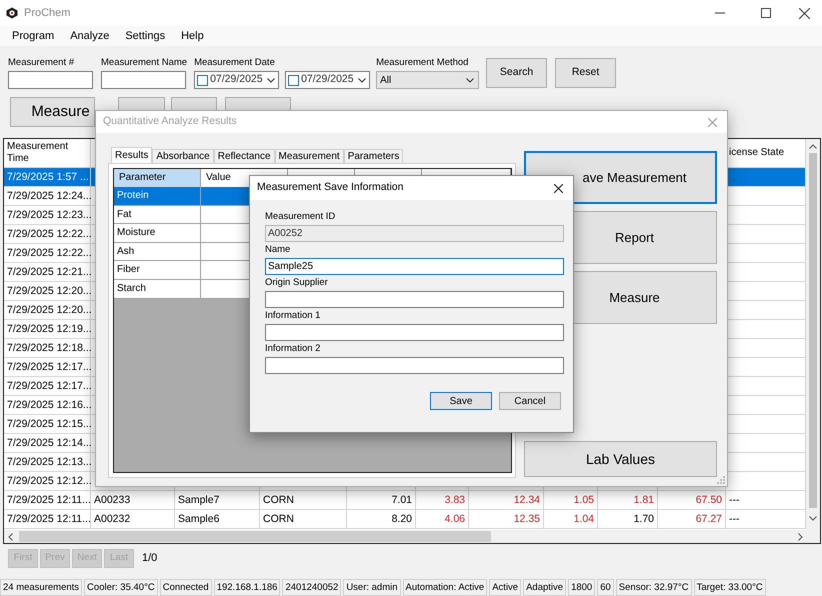  I want to click on status-field: Adaptive, so click(544, 587).